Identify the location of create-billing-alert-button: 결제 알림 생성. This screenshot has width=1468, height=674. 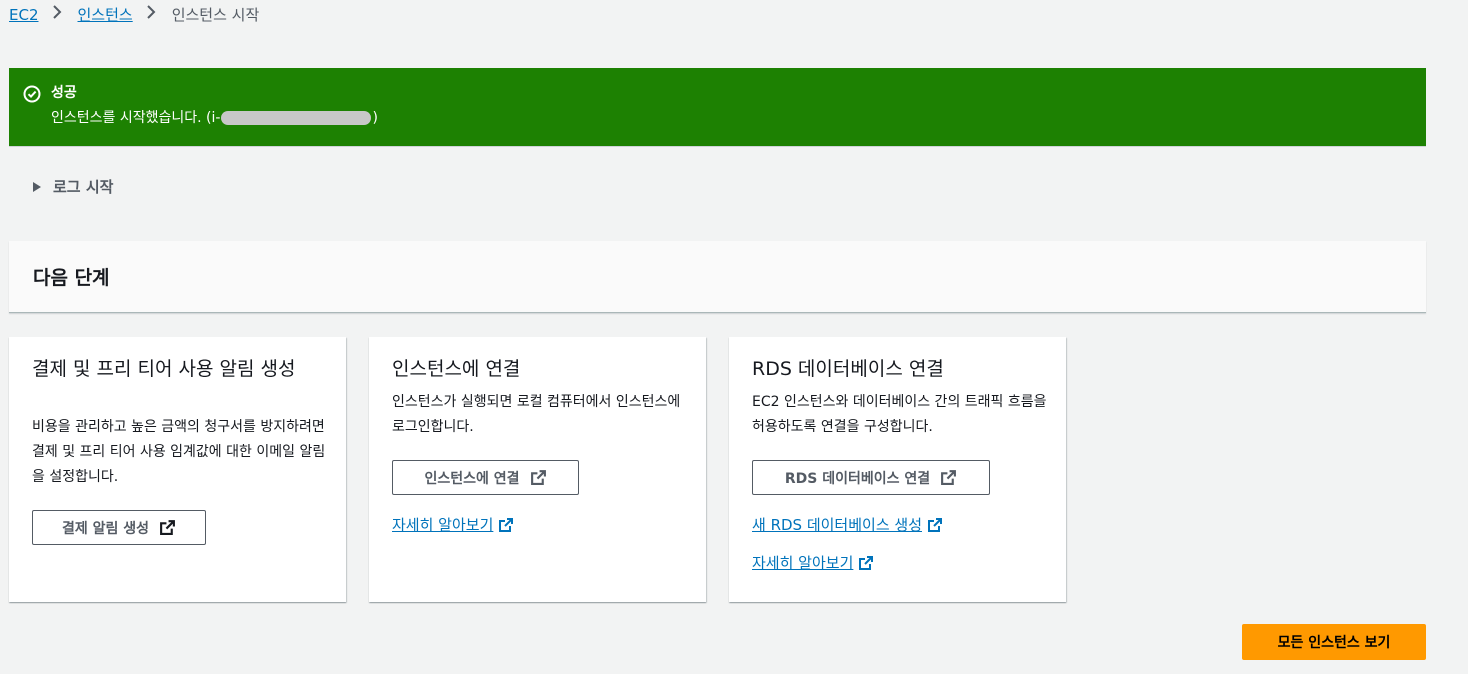
(119, 527).